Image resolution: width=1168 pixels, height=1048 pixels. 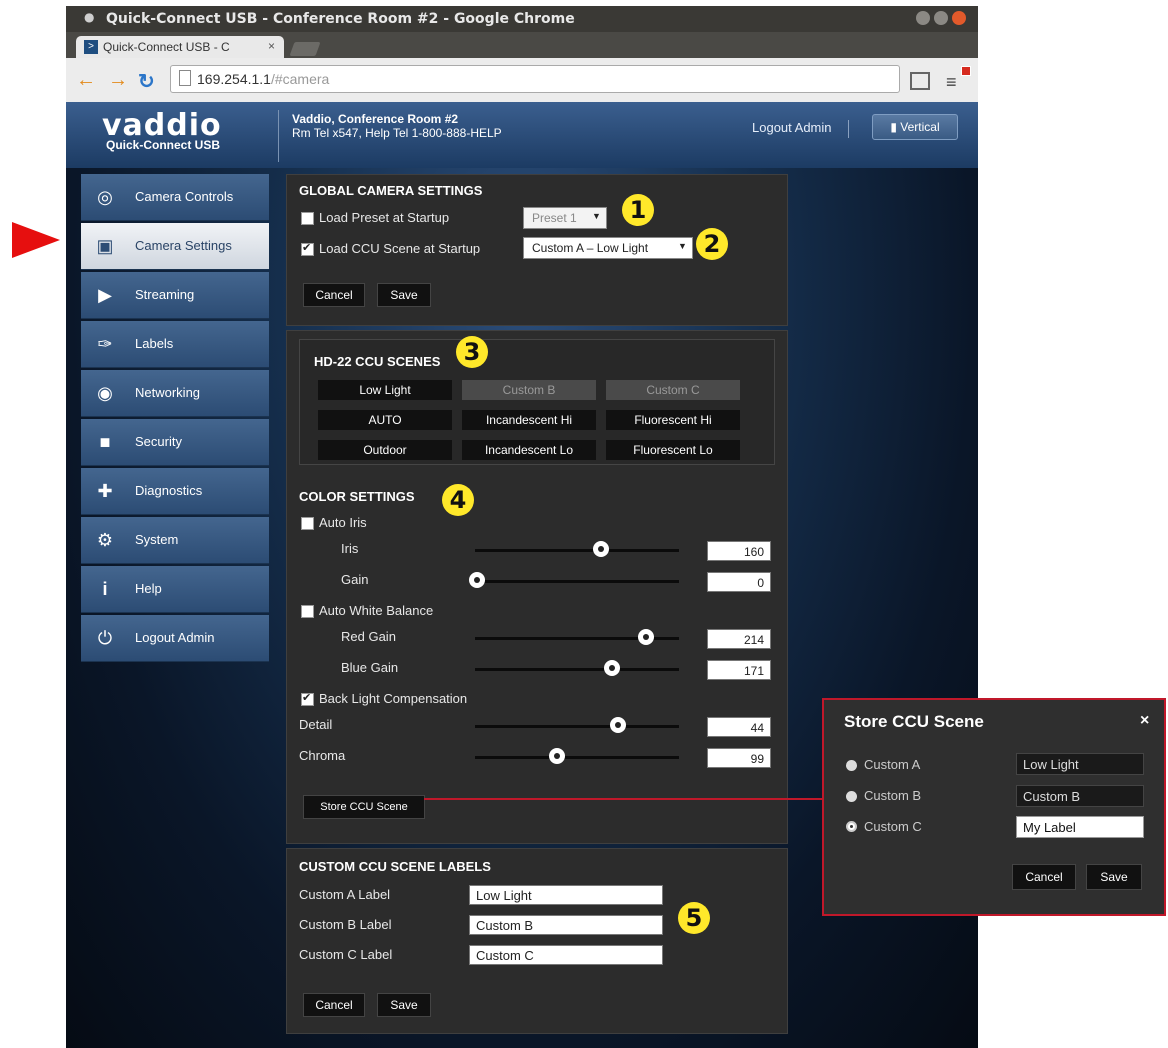 What do you see at coordinates (608, 248) in the screenshot?
I see `ccu-scene-select: Custom A – Low Light ▼` at bounding box center [608, 248].